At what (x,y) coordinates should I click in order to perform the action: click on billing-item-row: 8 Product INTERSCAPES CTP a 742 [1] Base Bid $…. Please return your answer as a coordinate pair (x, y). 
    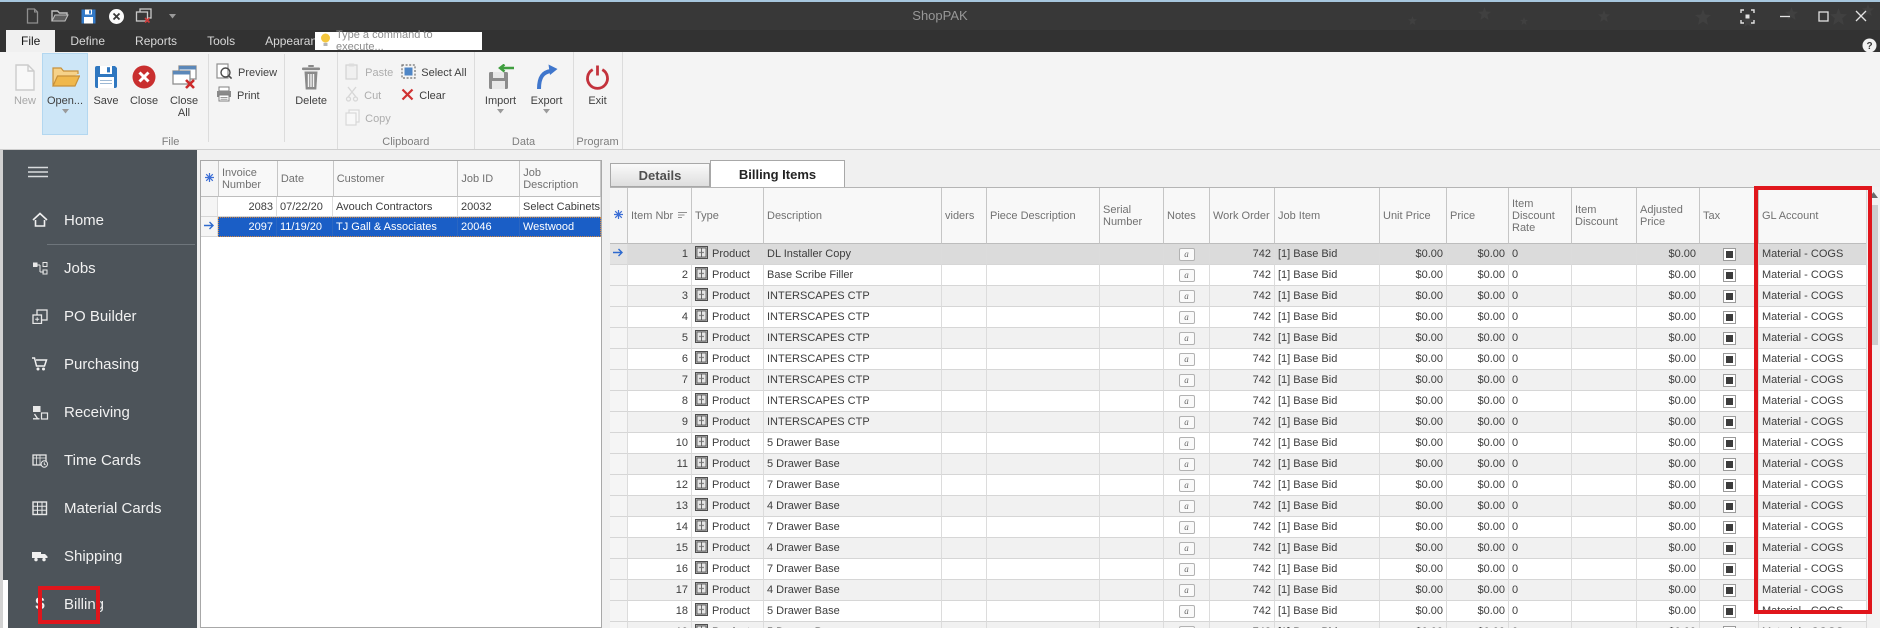
    Looking at the image, I should click on (1238, 401).